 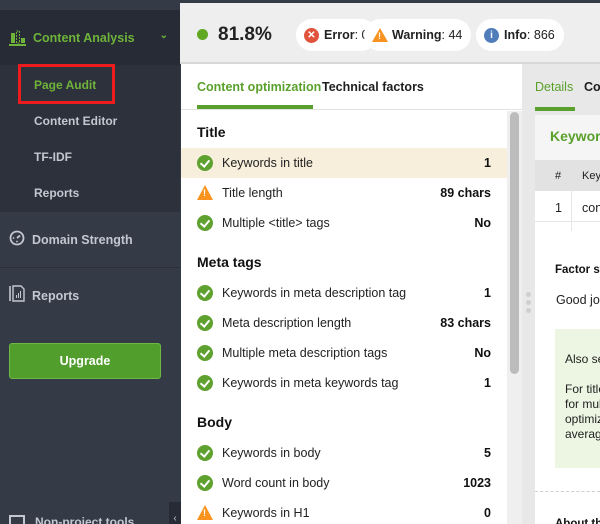 I want to click on upgrade-button: Upgrade, so click(x=85, y=361).